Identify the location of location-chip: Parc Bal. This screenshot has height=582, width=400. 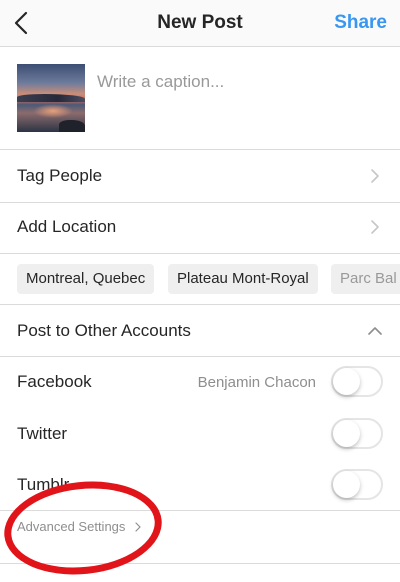
(365, 279).